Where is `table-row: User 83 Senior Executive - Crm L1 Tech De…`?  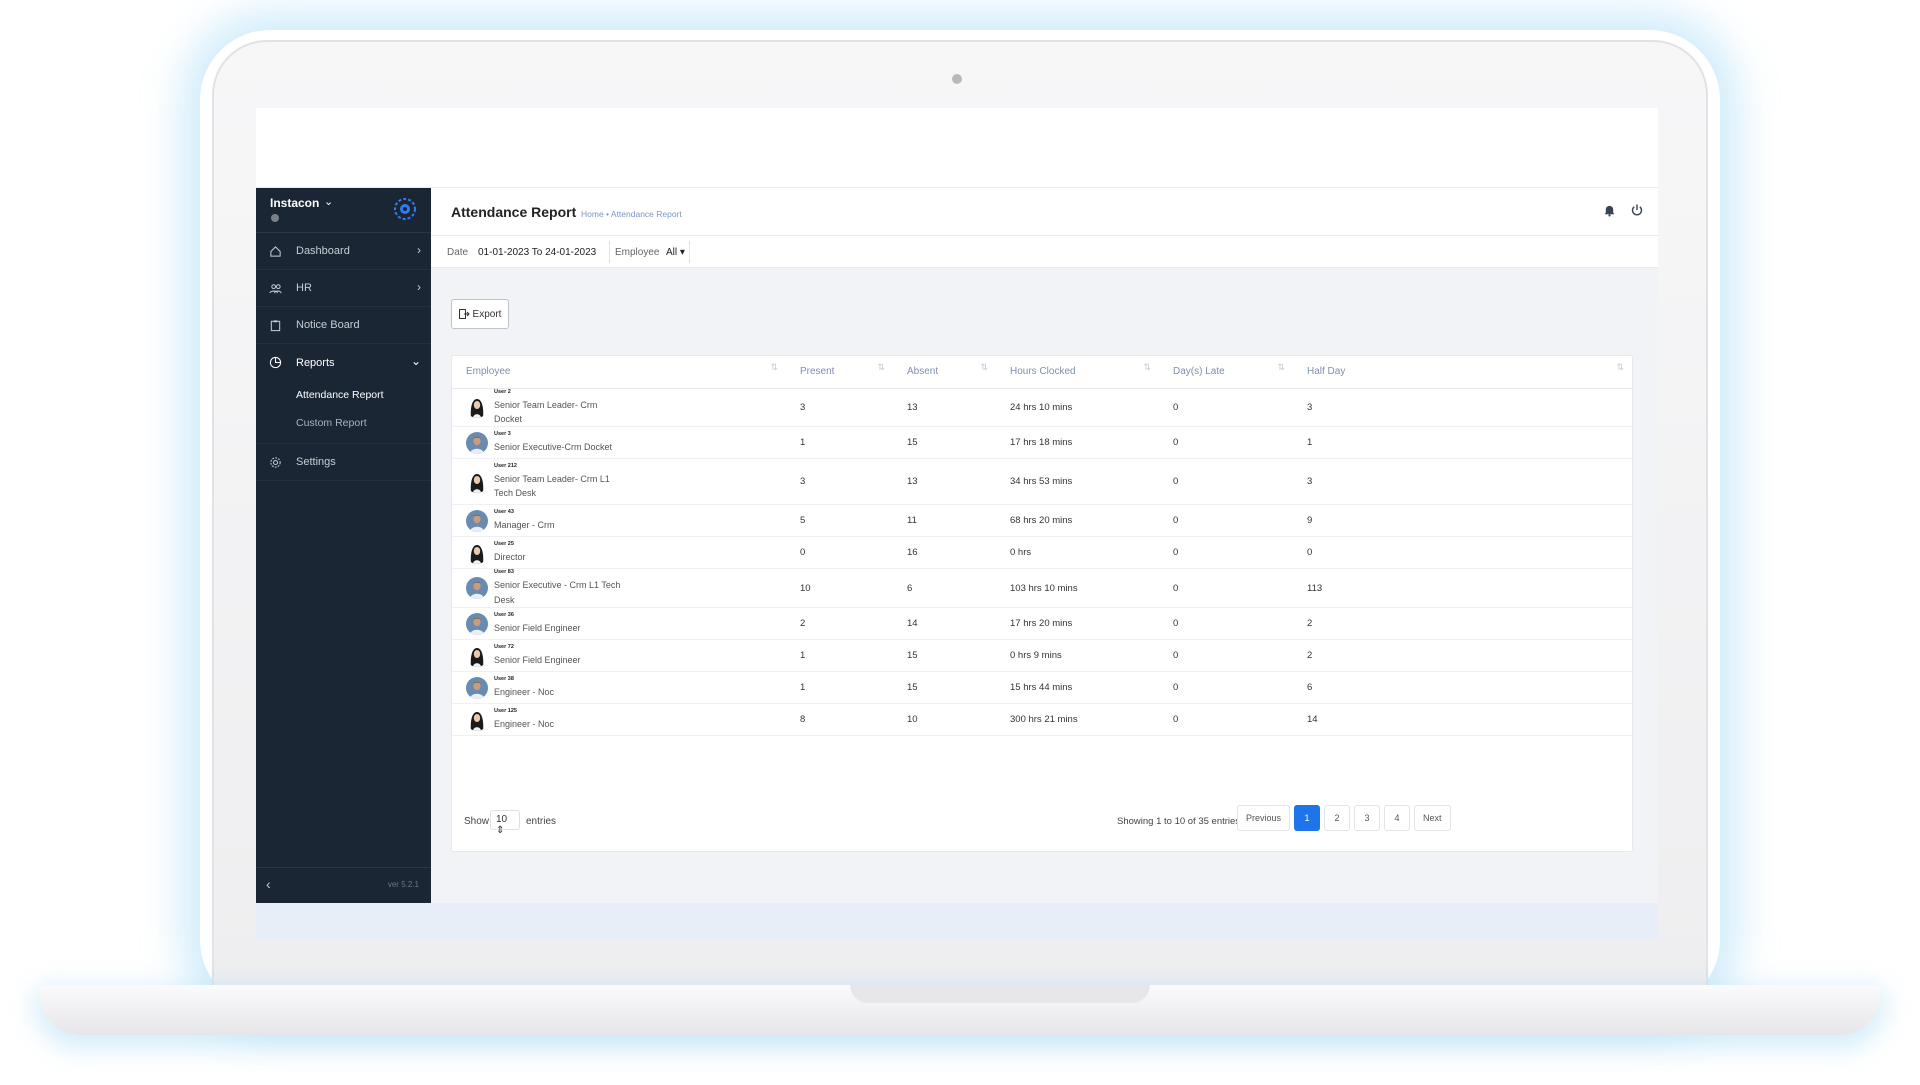
table-row: User 83 Senior Executive - Crm L1 Tech De… is located at coordinates (1042, 588).